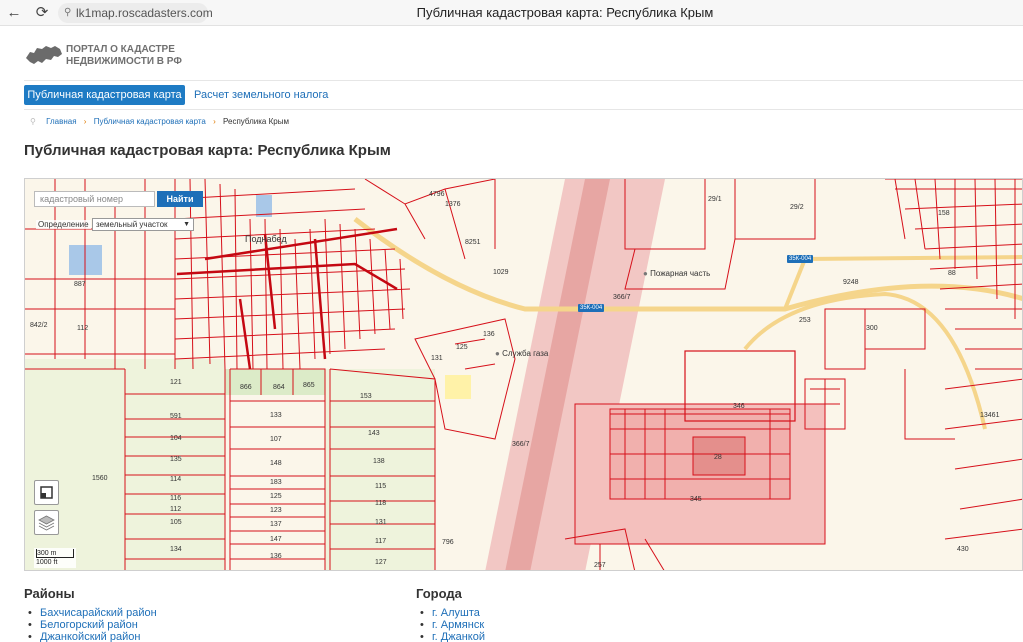 The width and height of the screenshot is (1023, 642). Describe the element at coordinates (944, 214) in the screenshot. I see `parcel-label: 158` at that location.